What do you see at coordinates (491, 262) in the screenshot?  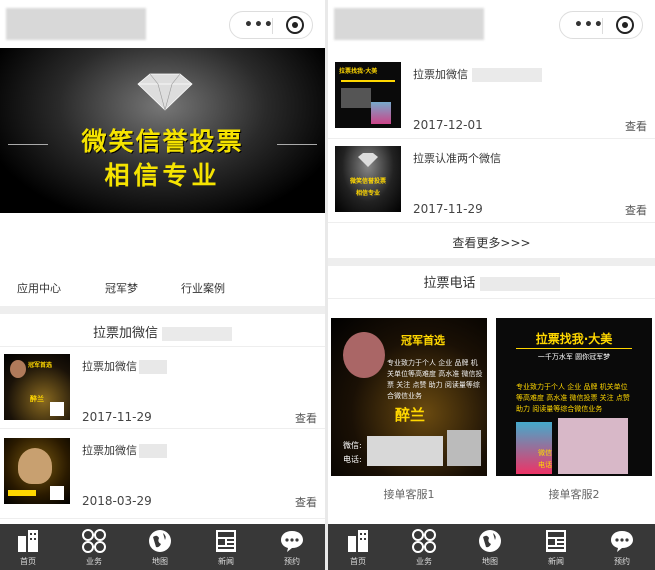 I see `section-divider` at bounding box center [491, 262].